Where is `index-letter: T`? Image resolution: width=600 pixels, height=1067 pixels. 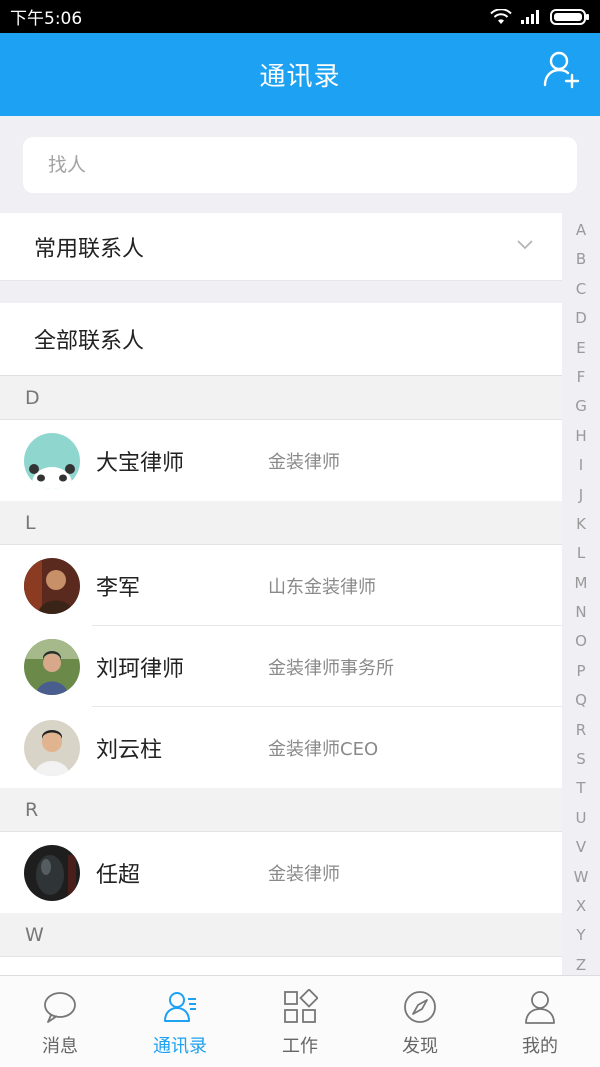 index-letter: T is located at coordinates (580, 788).